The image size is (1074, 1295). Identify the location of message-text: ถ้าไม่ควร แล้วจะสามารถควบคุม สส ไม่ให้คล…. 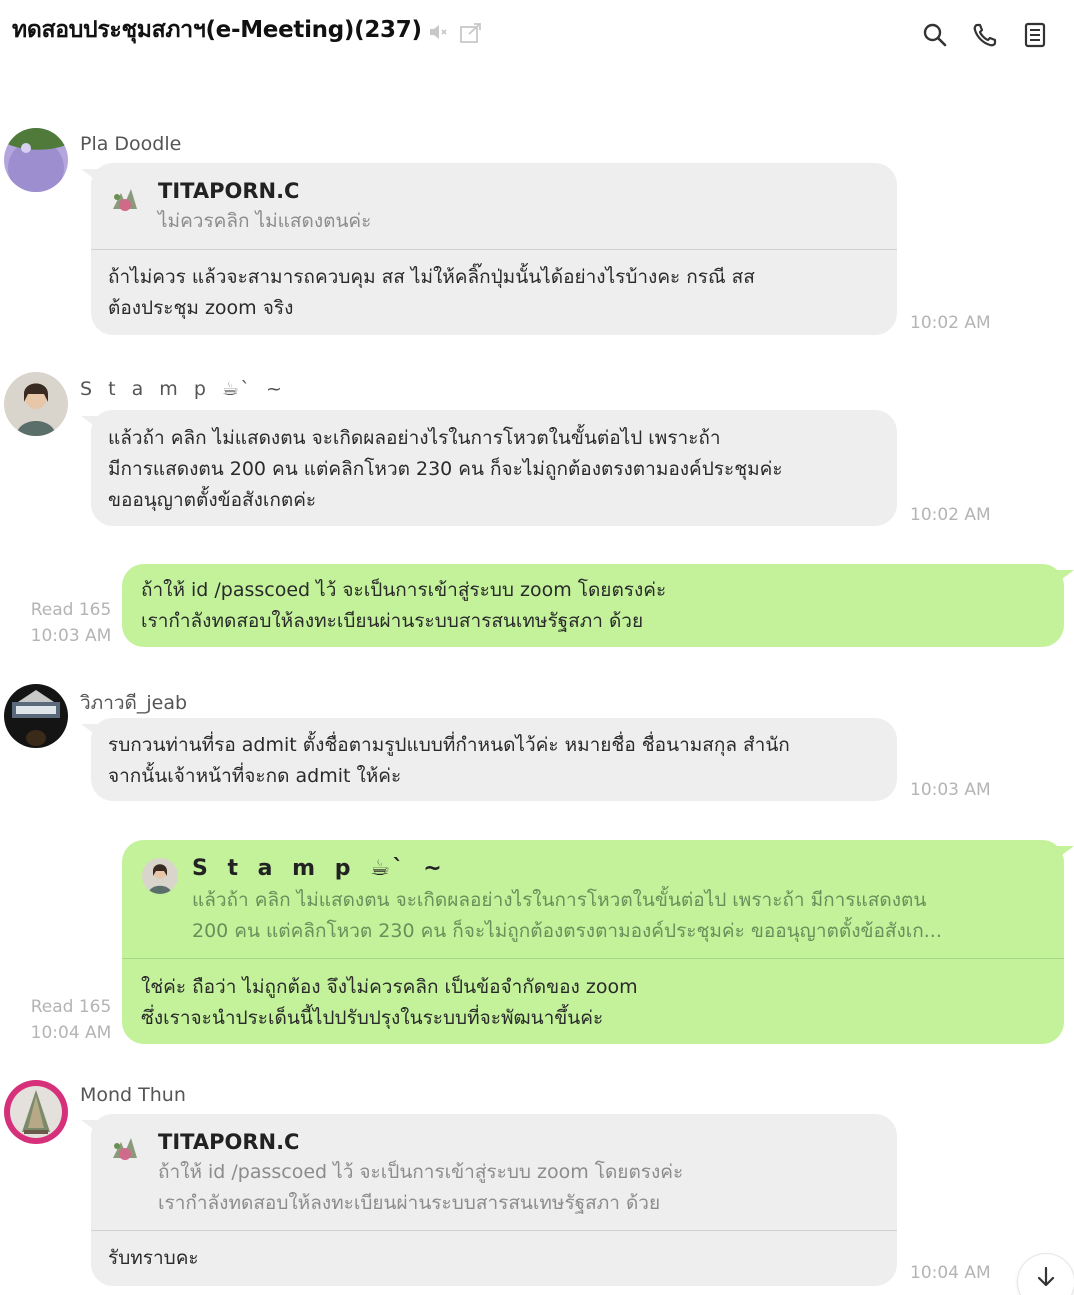
(431, 292).